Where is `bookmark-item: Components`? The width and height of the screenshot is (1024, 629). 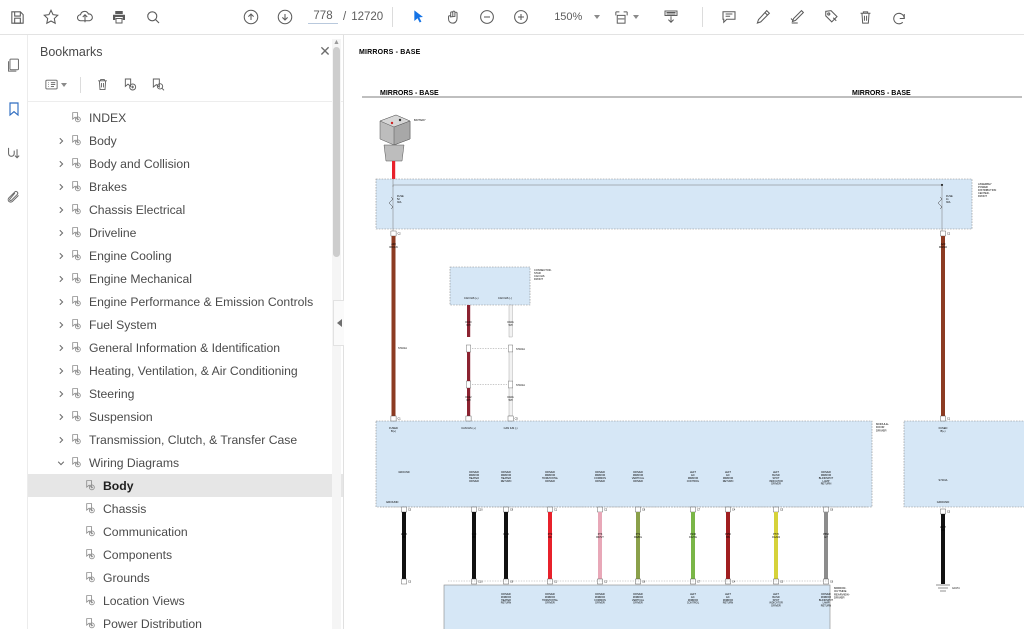
bookmark-item: Components is located at coordinates (185, 554).